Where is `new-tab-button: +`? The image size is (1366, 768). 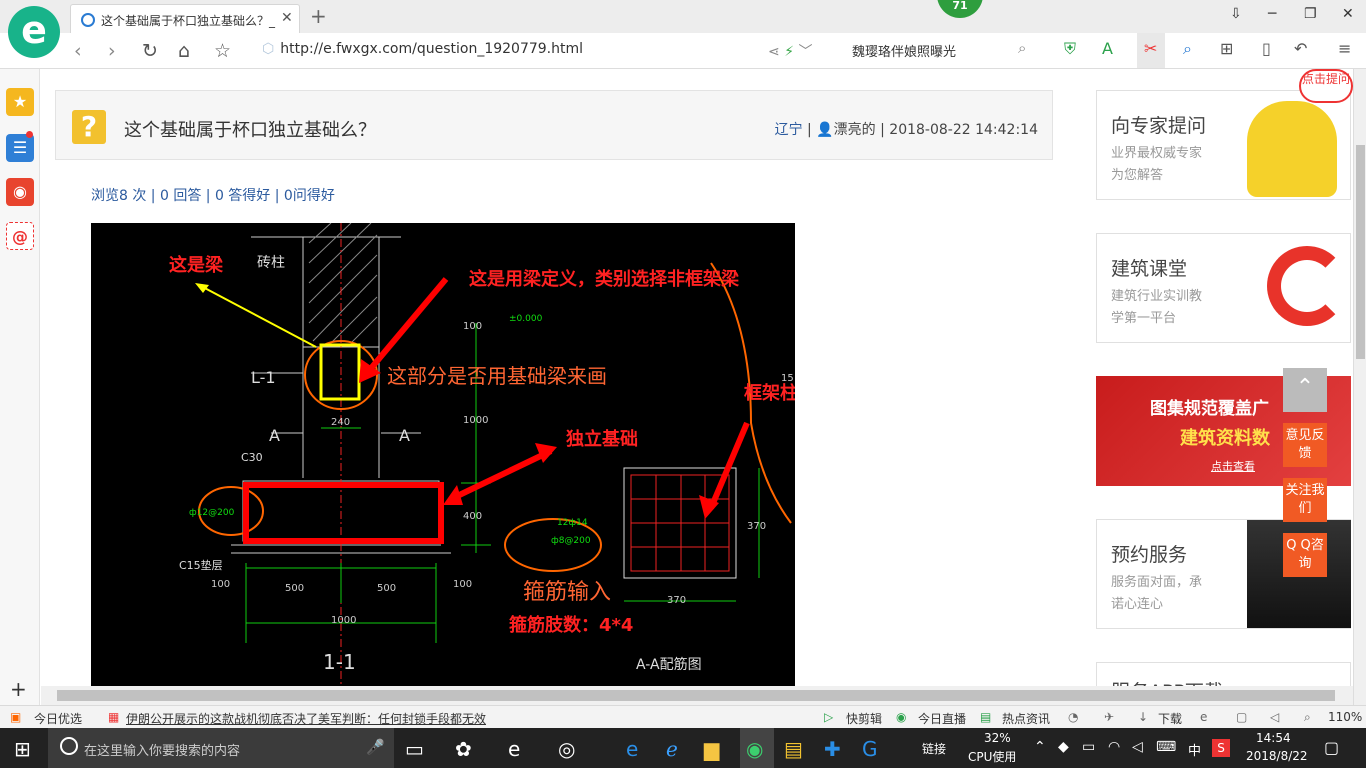 new-tab-button: + is located at coordinates (318, 16).